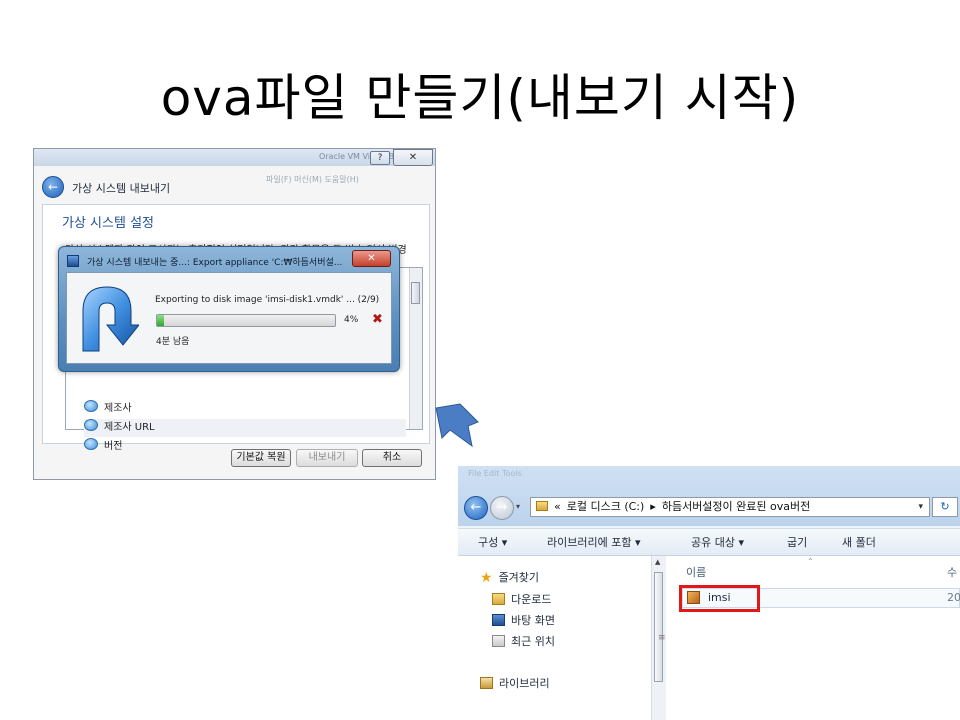  Describe the element at coordinates (502, 508) in the screenshot. I see `forward-arrow-icon: →` at that location.